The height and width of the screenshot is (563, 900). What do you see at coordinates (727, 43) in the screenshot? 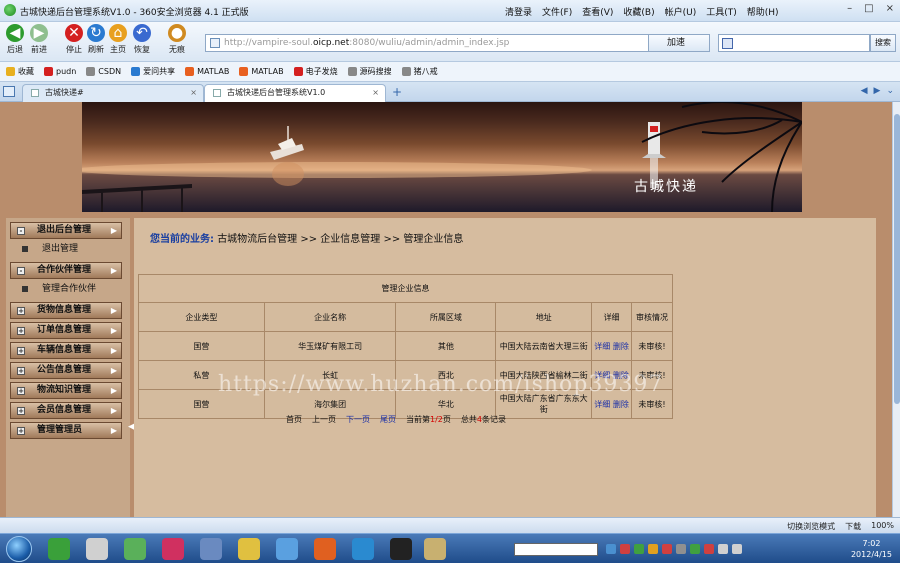
I see `search-engine-icon` at bounding box center [727, 43].